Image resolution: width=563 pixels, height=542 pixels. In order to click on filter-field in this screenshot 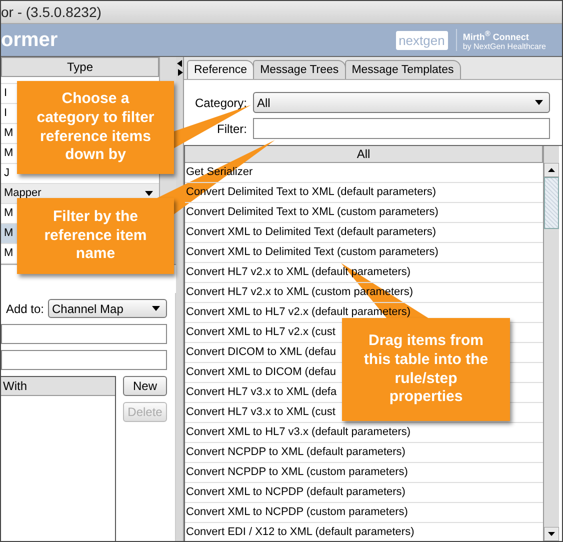, I will do `click(401, 128)`.